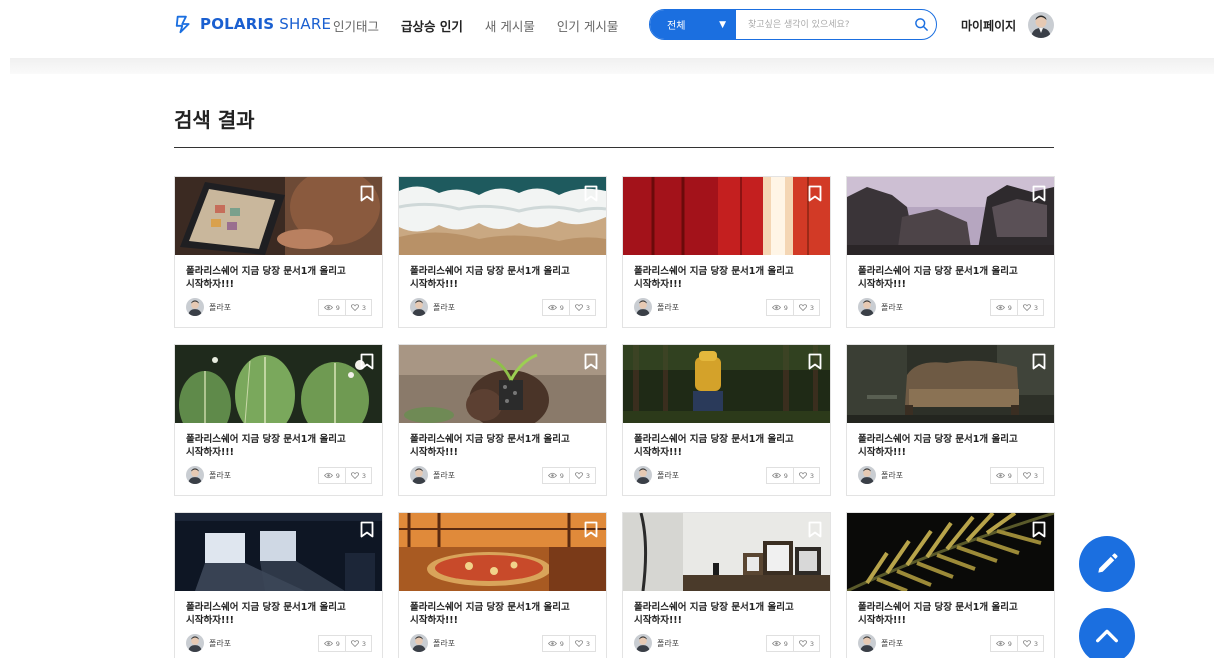  What do you see at coordinates (988, 25) in the screenshot?
I see `mypage-link: 마이페이지` at bounding box center [988, 25].